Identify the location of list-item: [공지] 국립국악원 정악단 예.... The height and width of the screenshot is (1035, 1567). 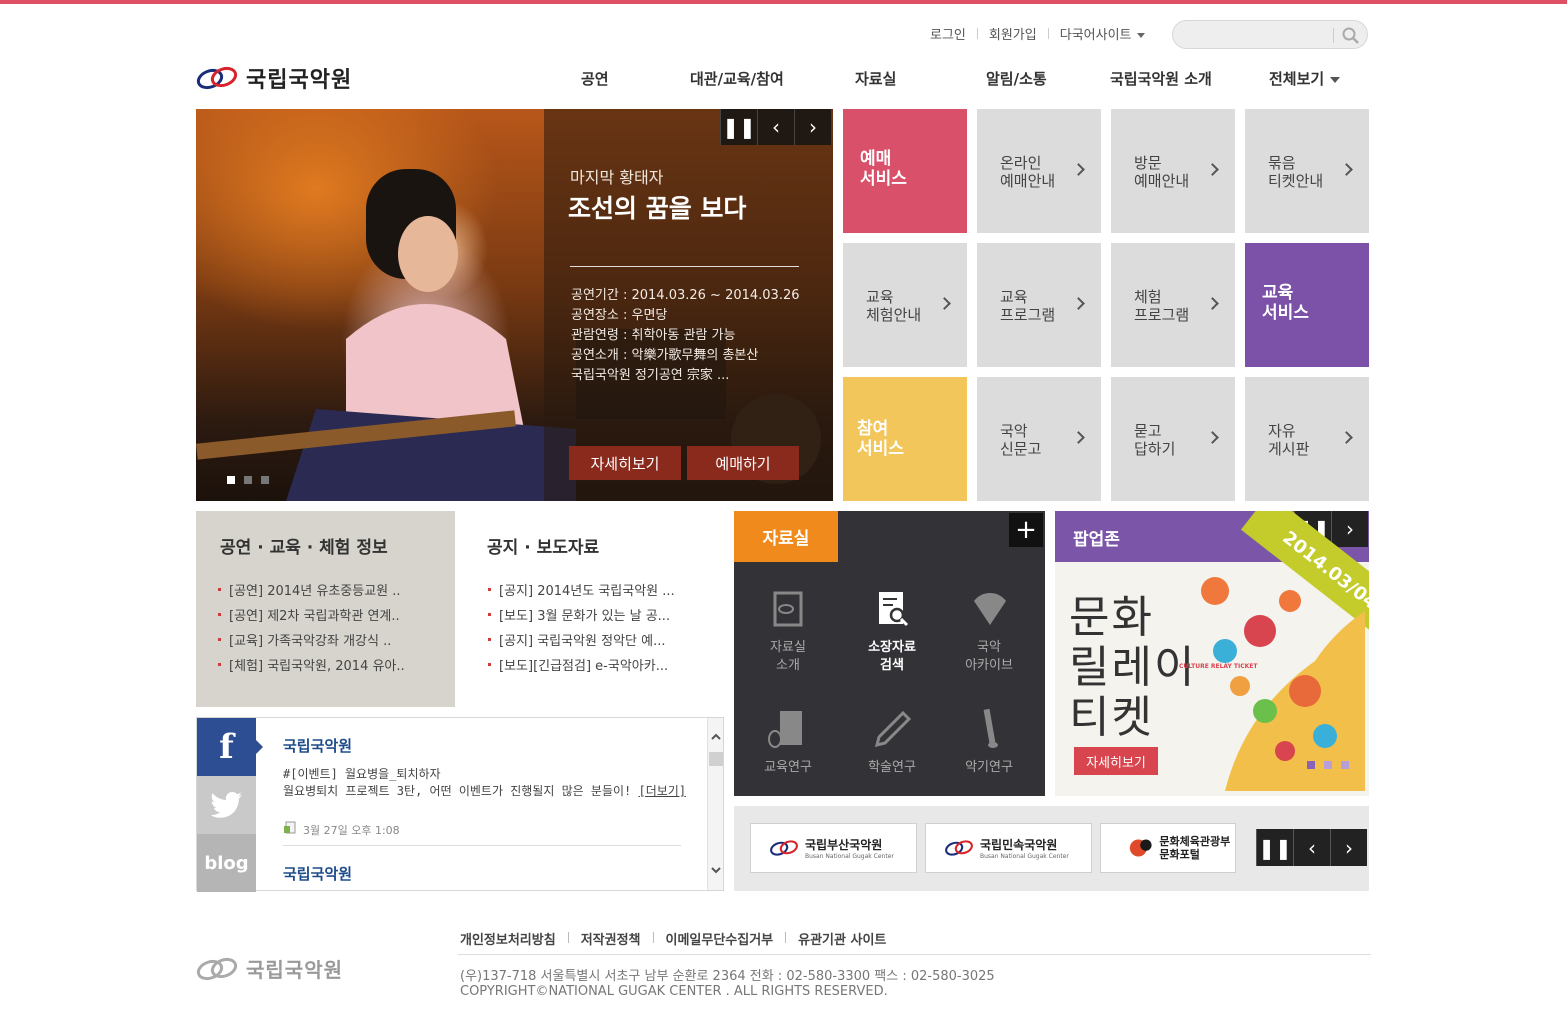
(581, 639).